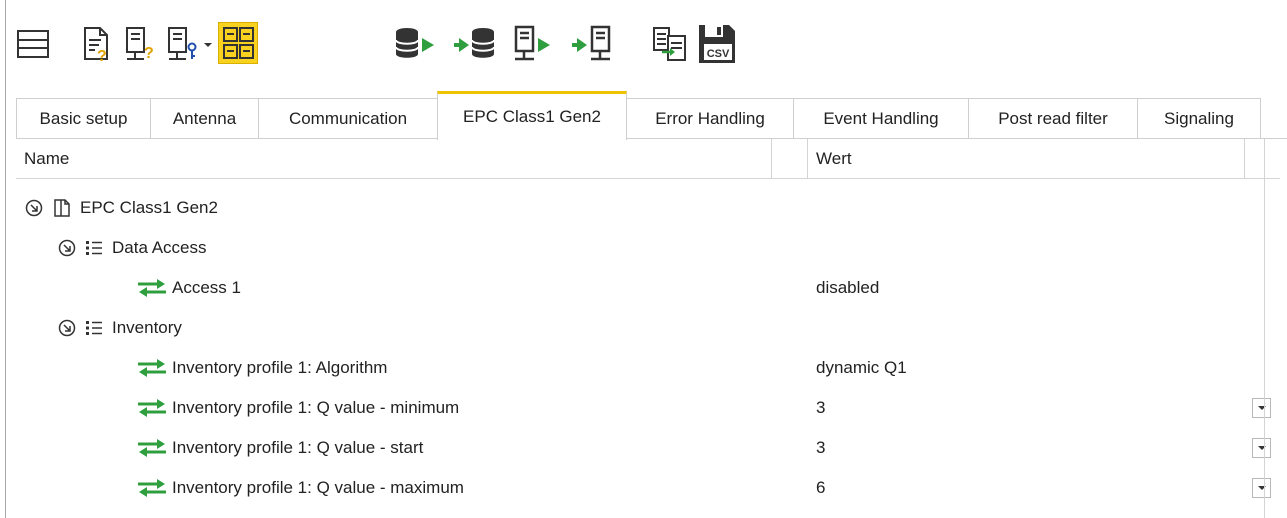 Image resolution: width=1287 pixels, height=518 pixels. Describe the element at coordinates (820, 488) in the screenshot. I see `row-value: 6` at that location.